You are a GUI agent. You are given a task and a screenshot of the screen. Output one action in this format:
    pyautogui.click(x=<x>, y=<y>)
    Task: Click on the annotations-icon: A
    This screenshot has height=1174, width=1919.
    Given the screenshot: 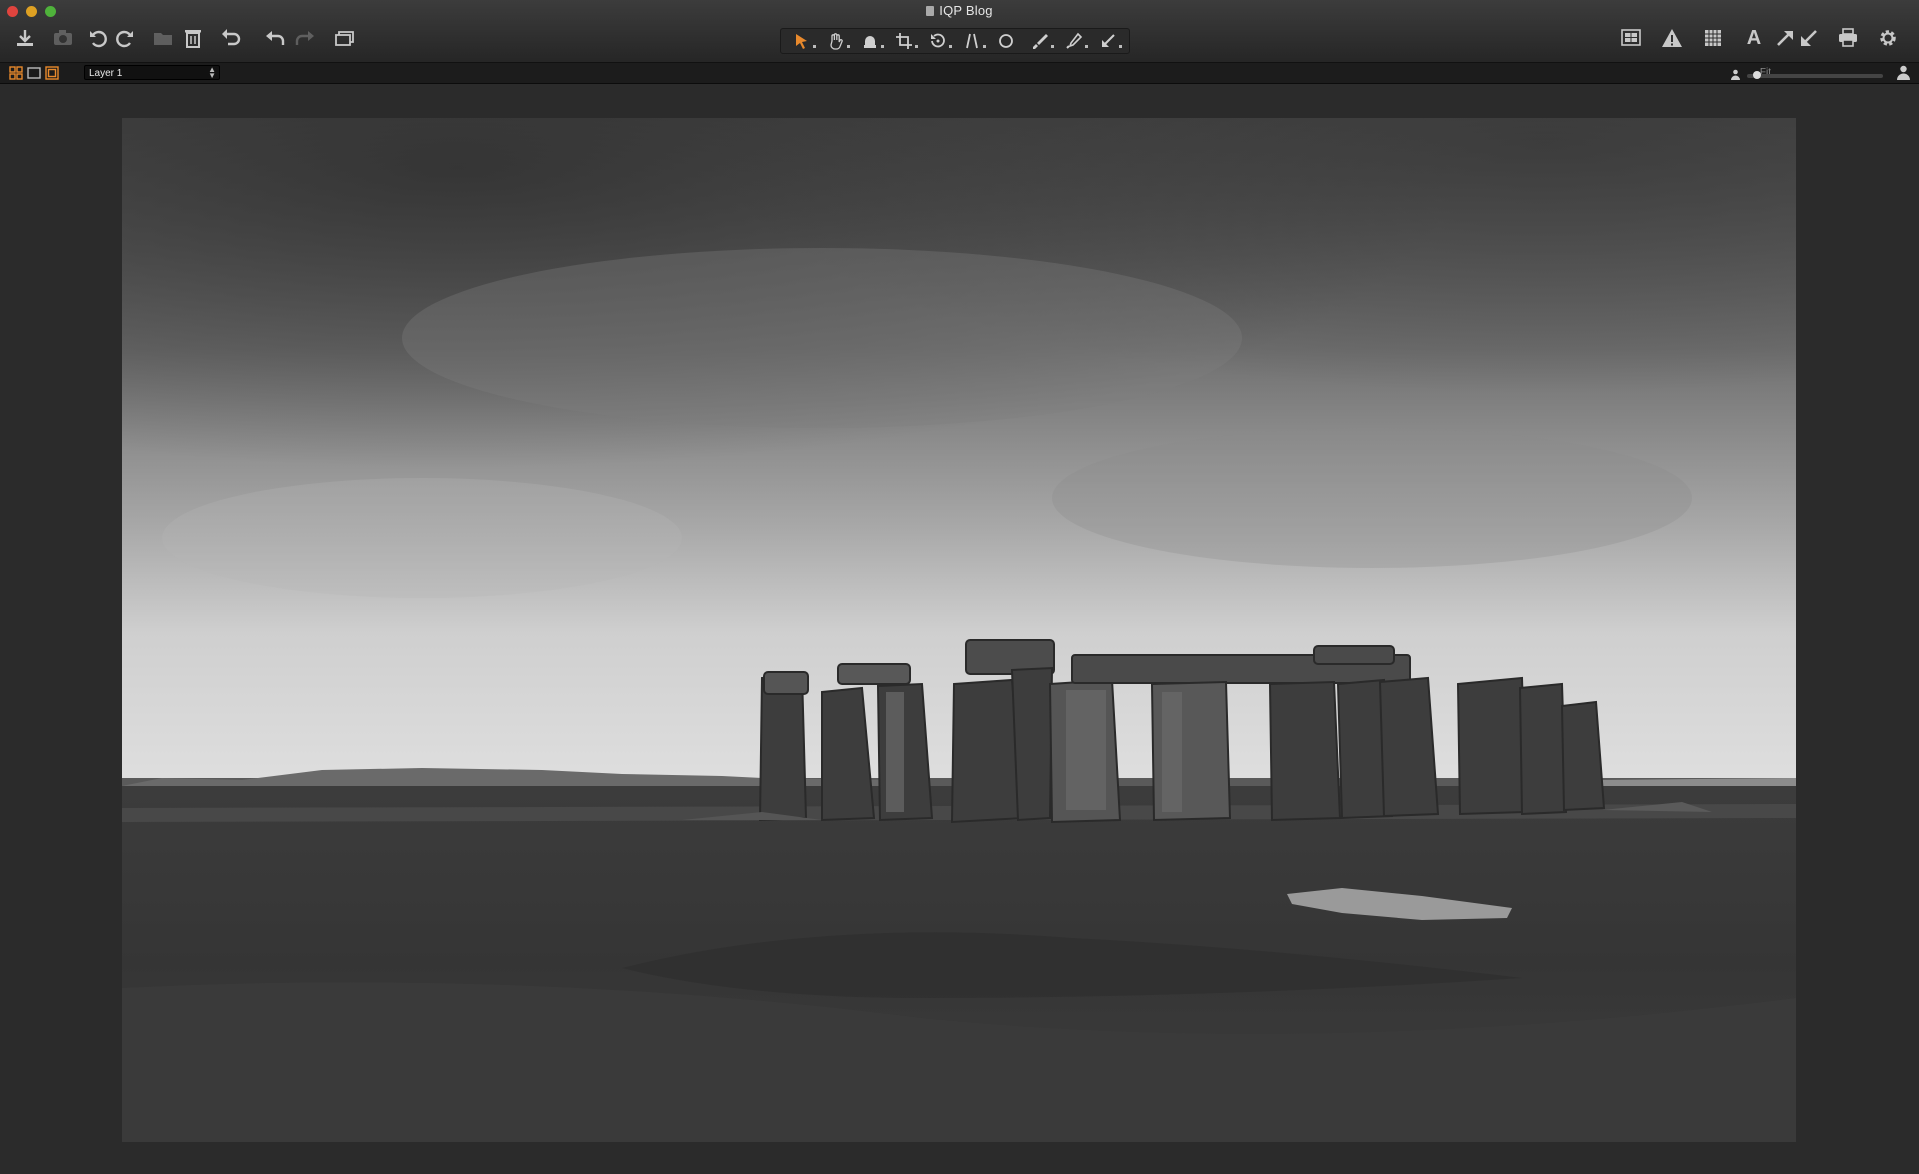 What is the action you would take?
    pyautogui.click(x=1754, y=37)
    